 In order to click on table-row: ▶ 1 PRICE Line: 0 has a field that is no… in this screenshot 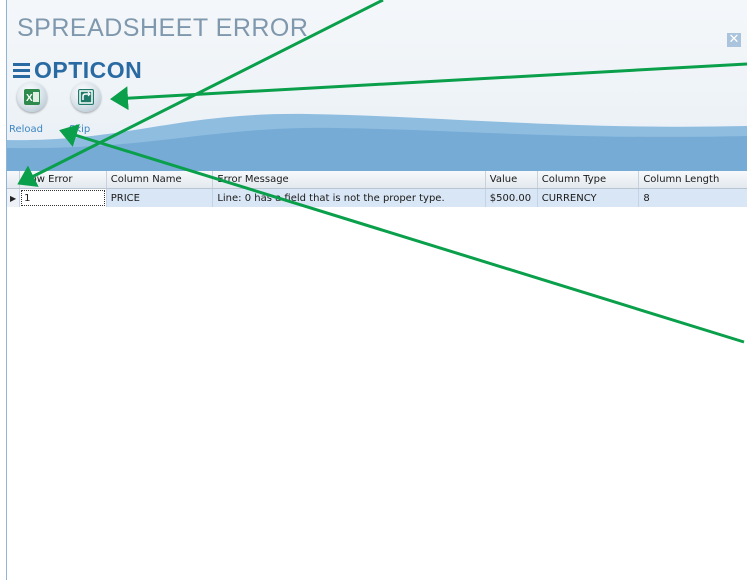, I will do `click(377, 197)`.